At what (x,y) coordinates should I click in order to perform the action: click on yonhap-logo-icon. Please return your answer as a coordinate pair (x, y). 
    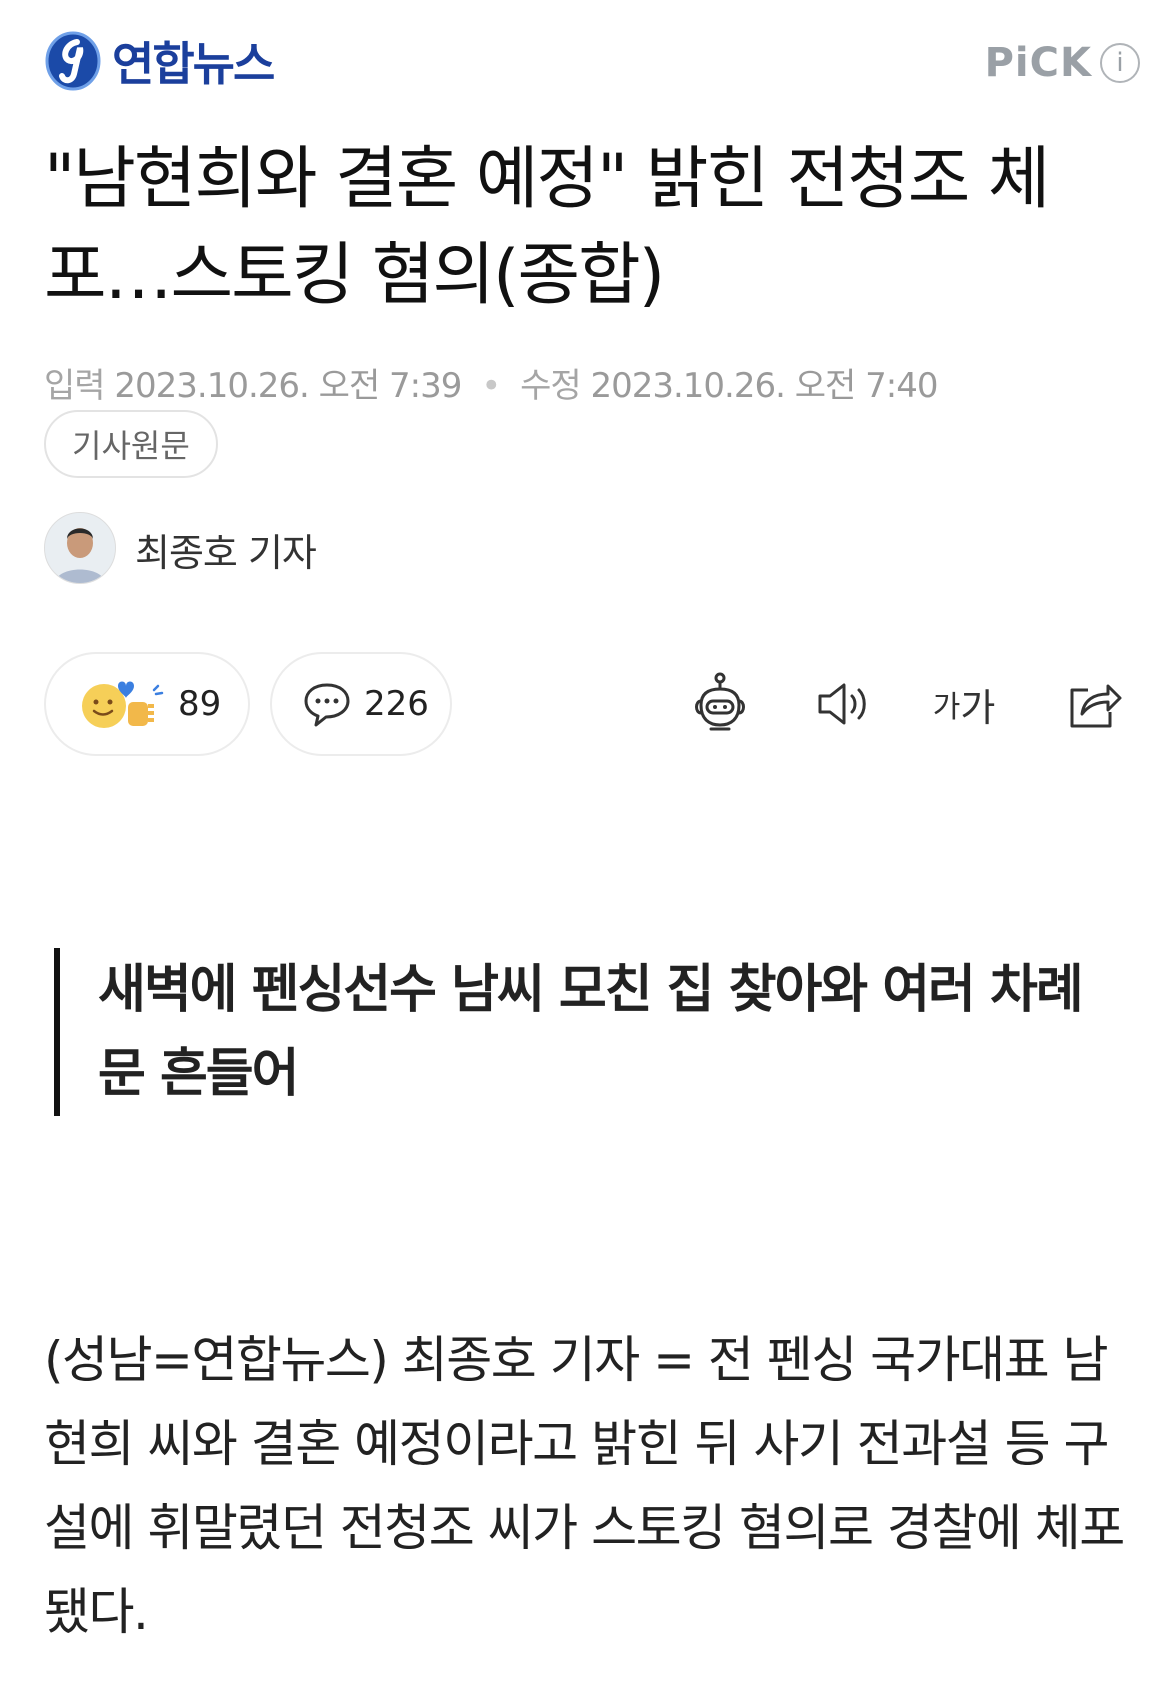
    Looking at the image, I should click on (73, 61).